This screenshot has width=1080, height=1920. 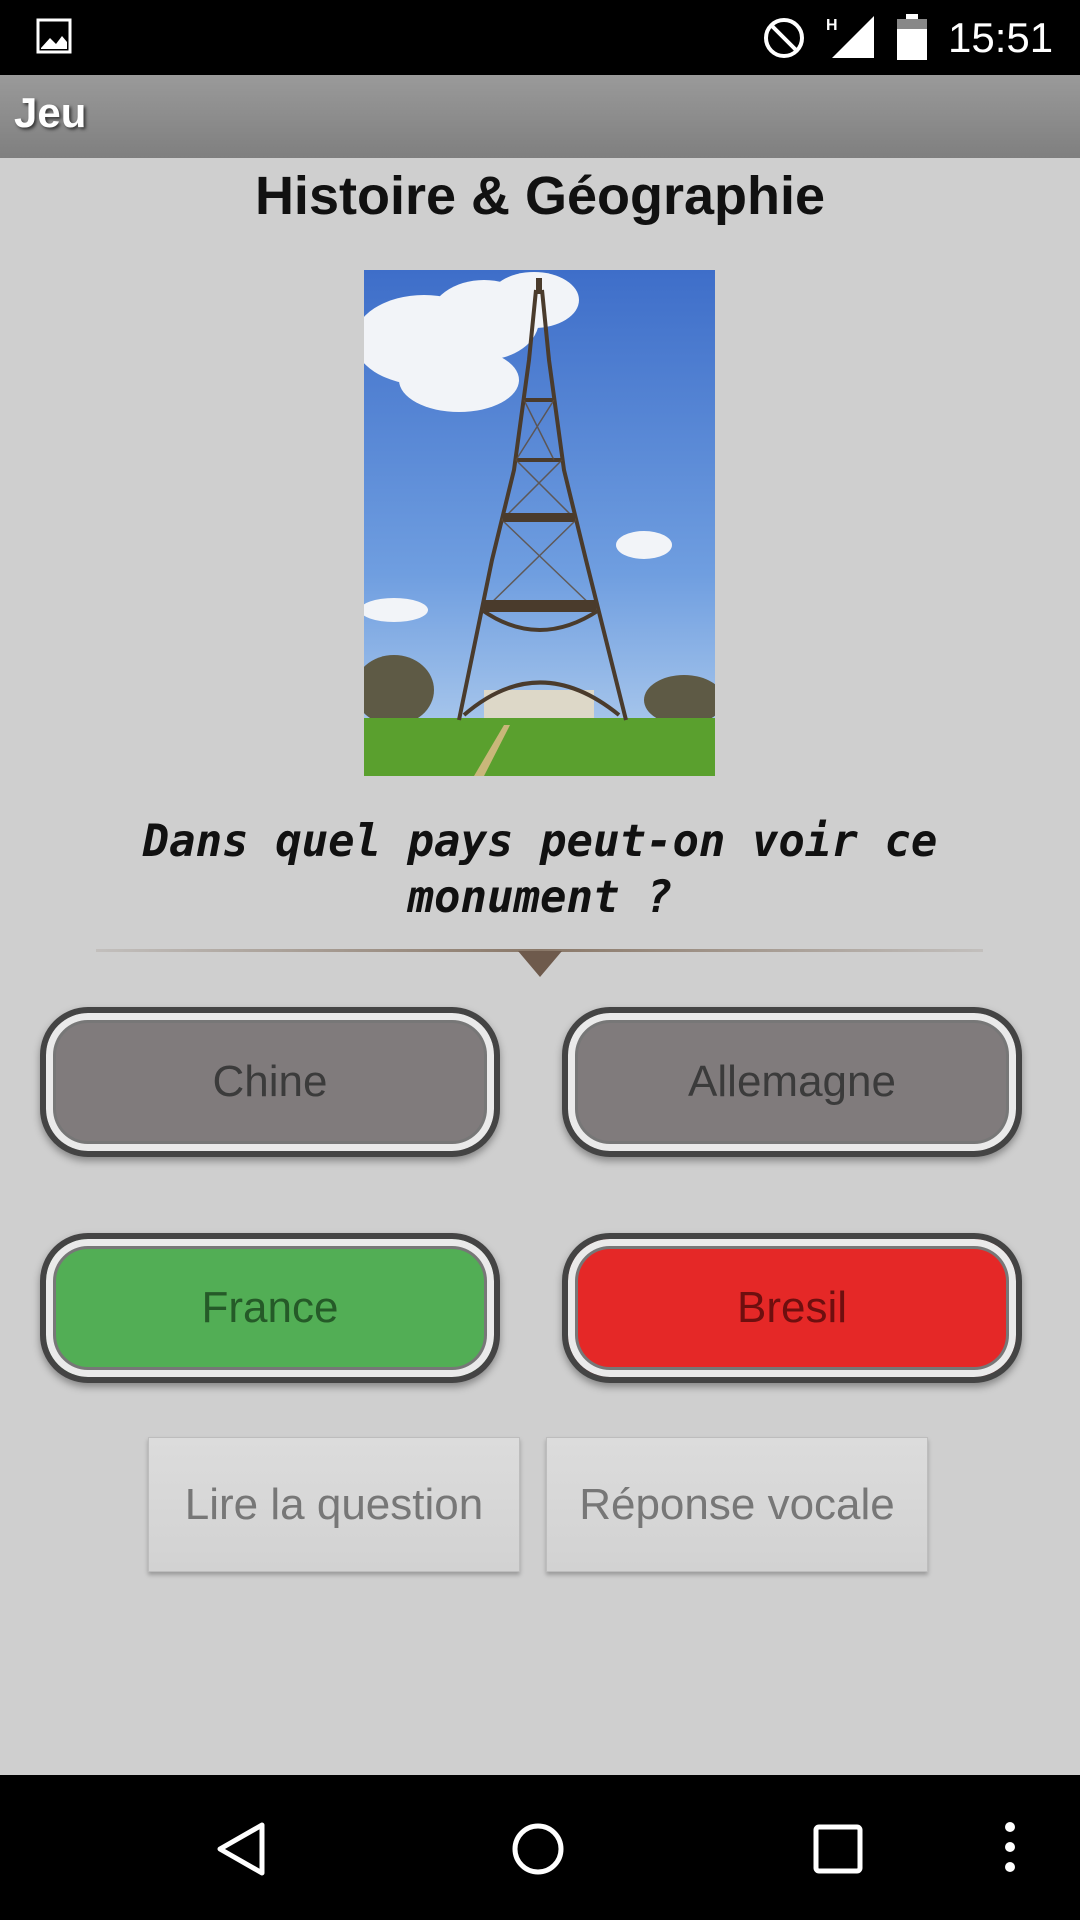 I want to click on eiffel-tower-illustration, so click(x=539, y=523).